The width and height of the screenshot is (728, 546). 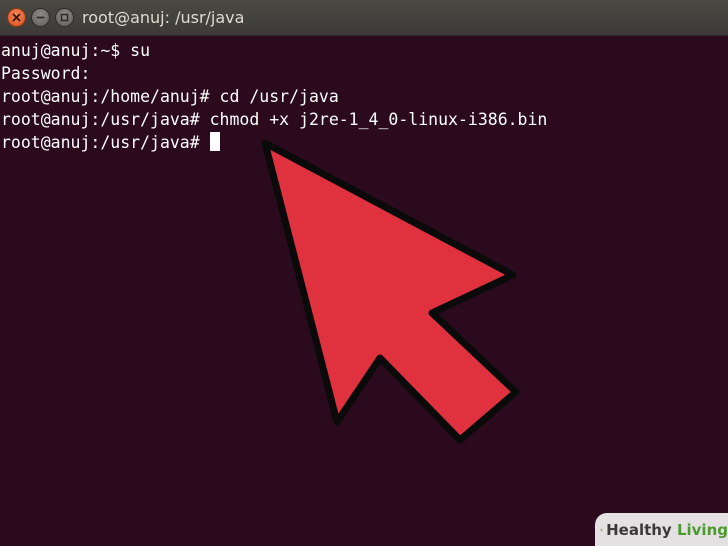 I want to click on watermark-text: Healthy Living, so click(x=667, y=529).